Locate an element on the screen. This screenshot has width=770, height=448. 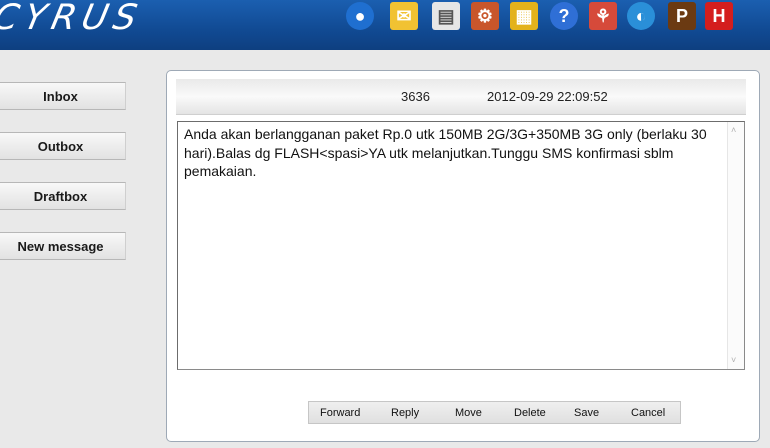
p-icon: P is located at coordinates (682, 16).